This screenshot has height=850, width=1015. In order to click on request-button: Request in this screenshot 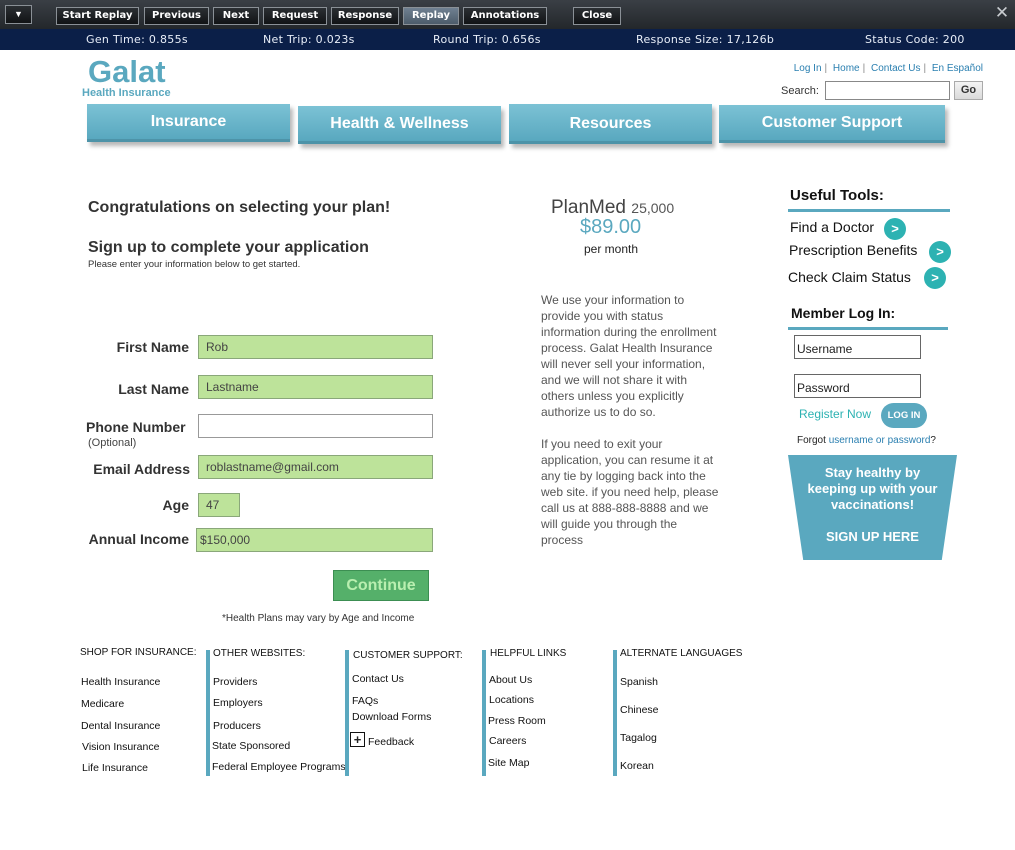, I will do `click(295, 16)`.